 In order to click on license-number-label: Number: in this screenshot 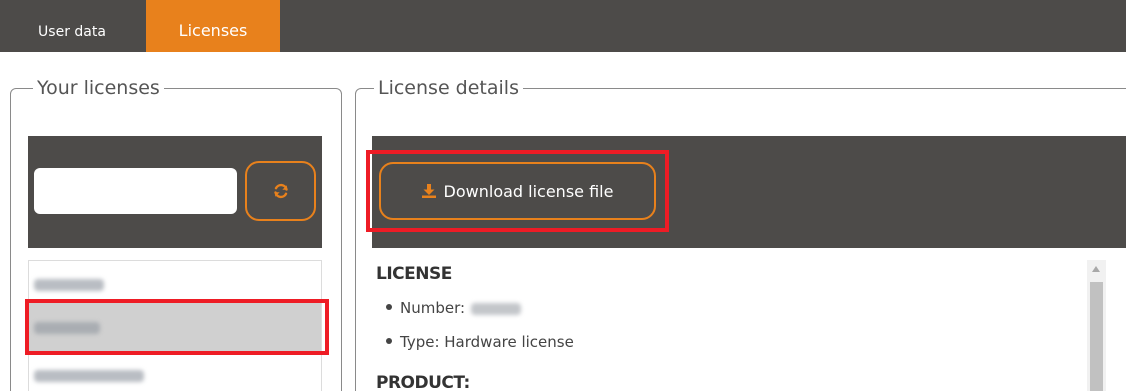, I will do `click(433, 308)`.